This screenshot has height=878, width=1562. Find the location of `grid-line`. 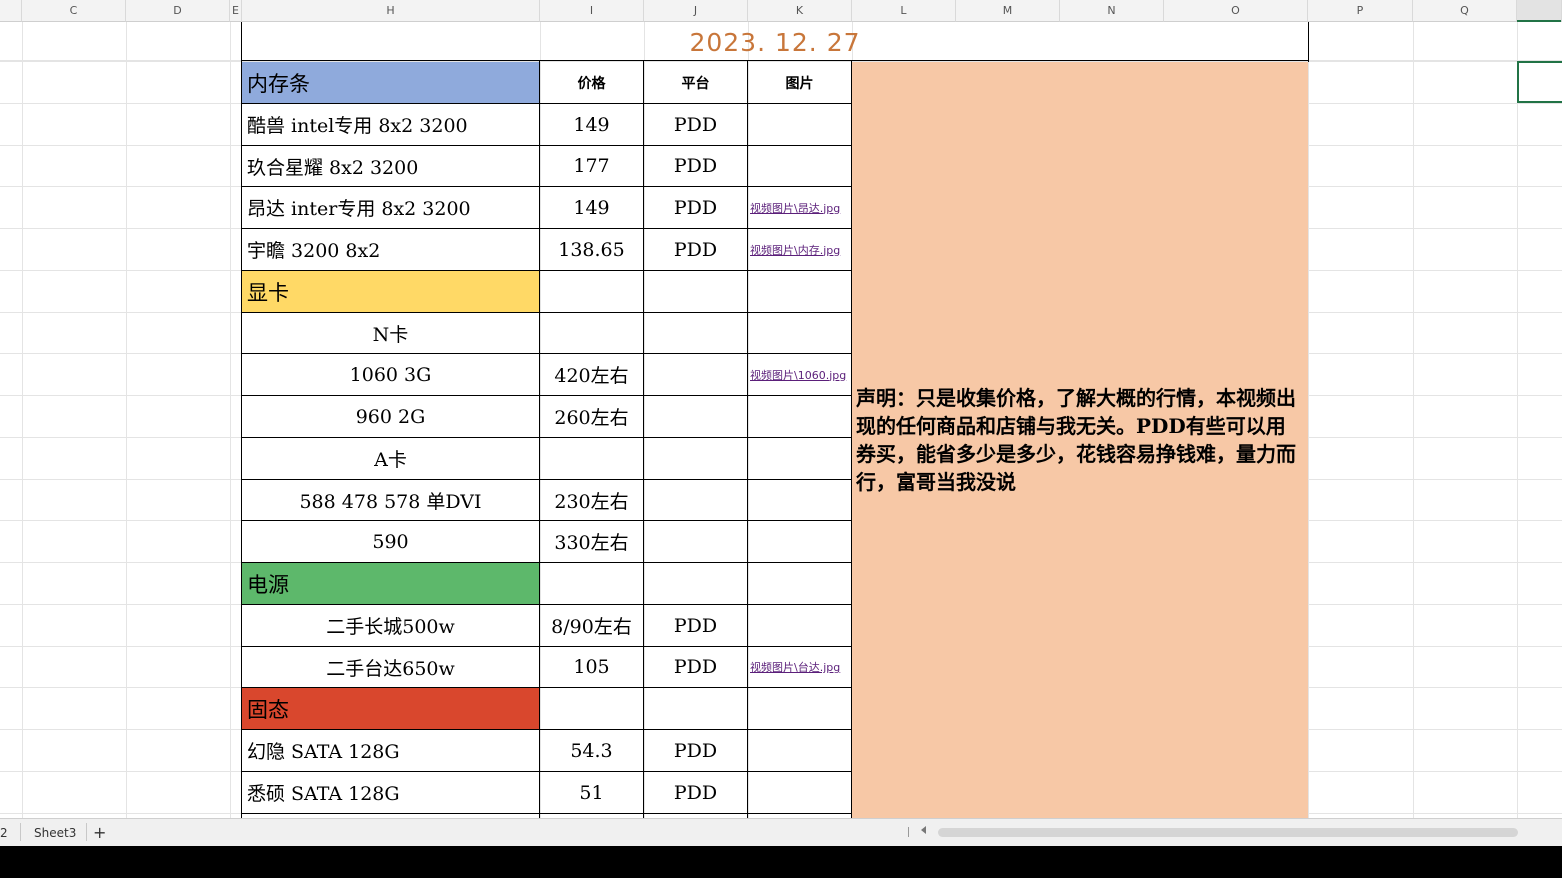

grid-line is located at coordinates (126, 420).